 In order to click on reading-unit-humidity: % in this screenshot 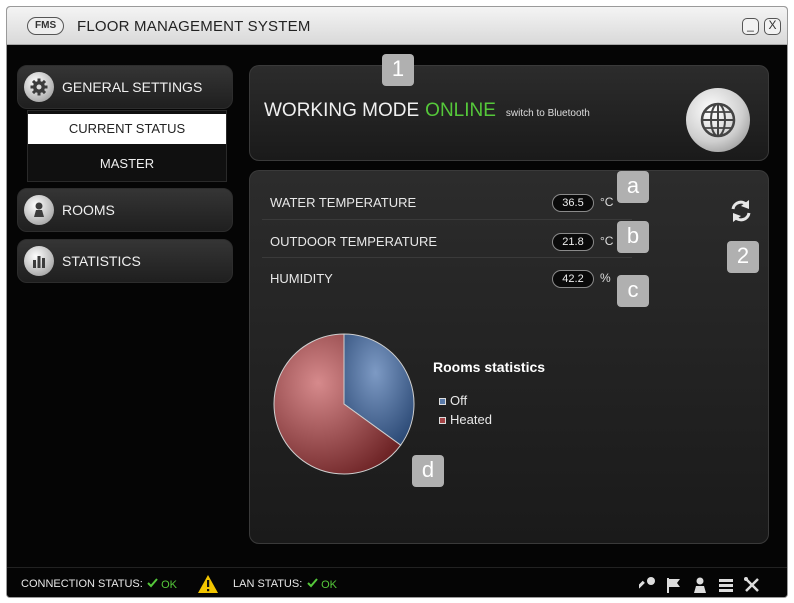, I will do `click(605, 278)`.